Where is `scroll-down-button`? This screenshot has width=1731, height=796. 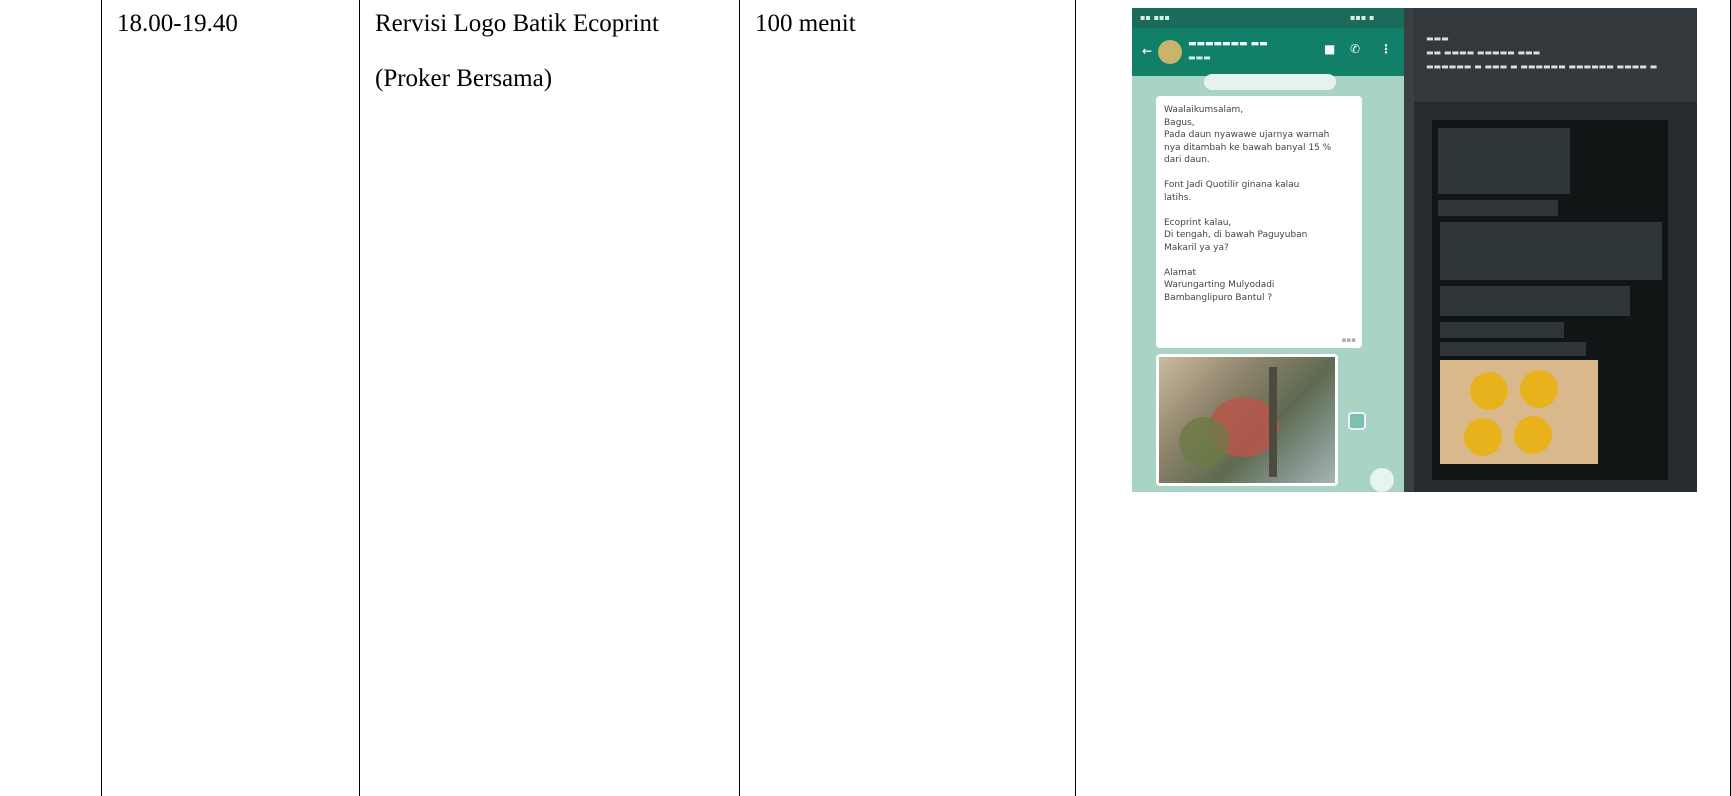
scroll-down-button is located at coordinates (1382, 480).